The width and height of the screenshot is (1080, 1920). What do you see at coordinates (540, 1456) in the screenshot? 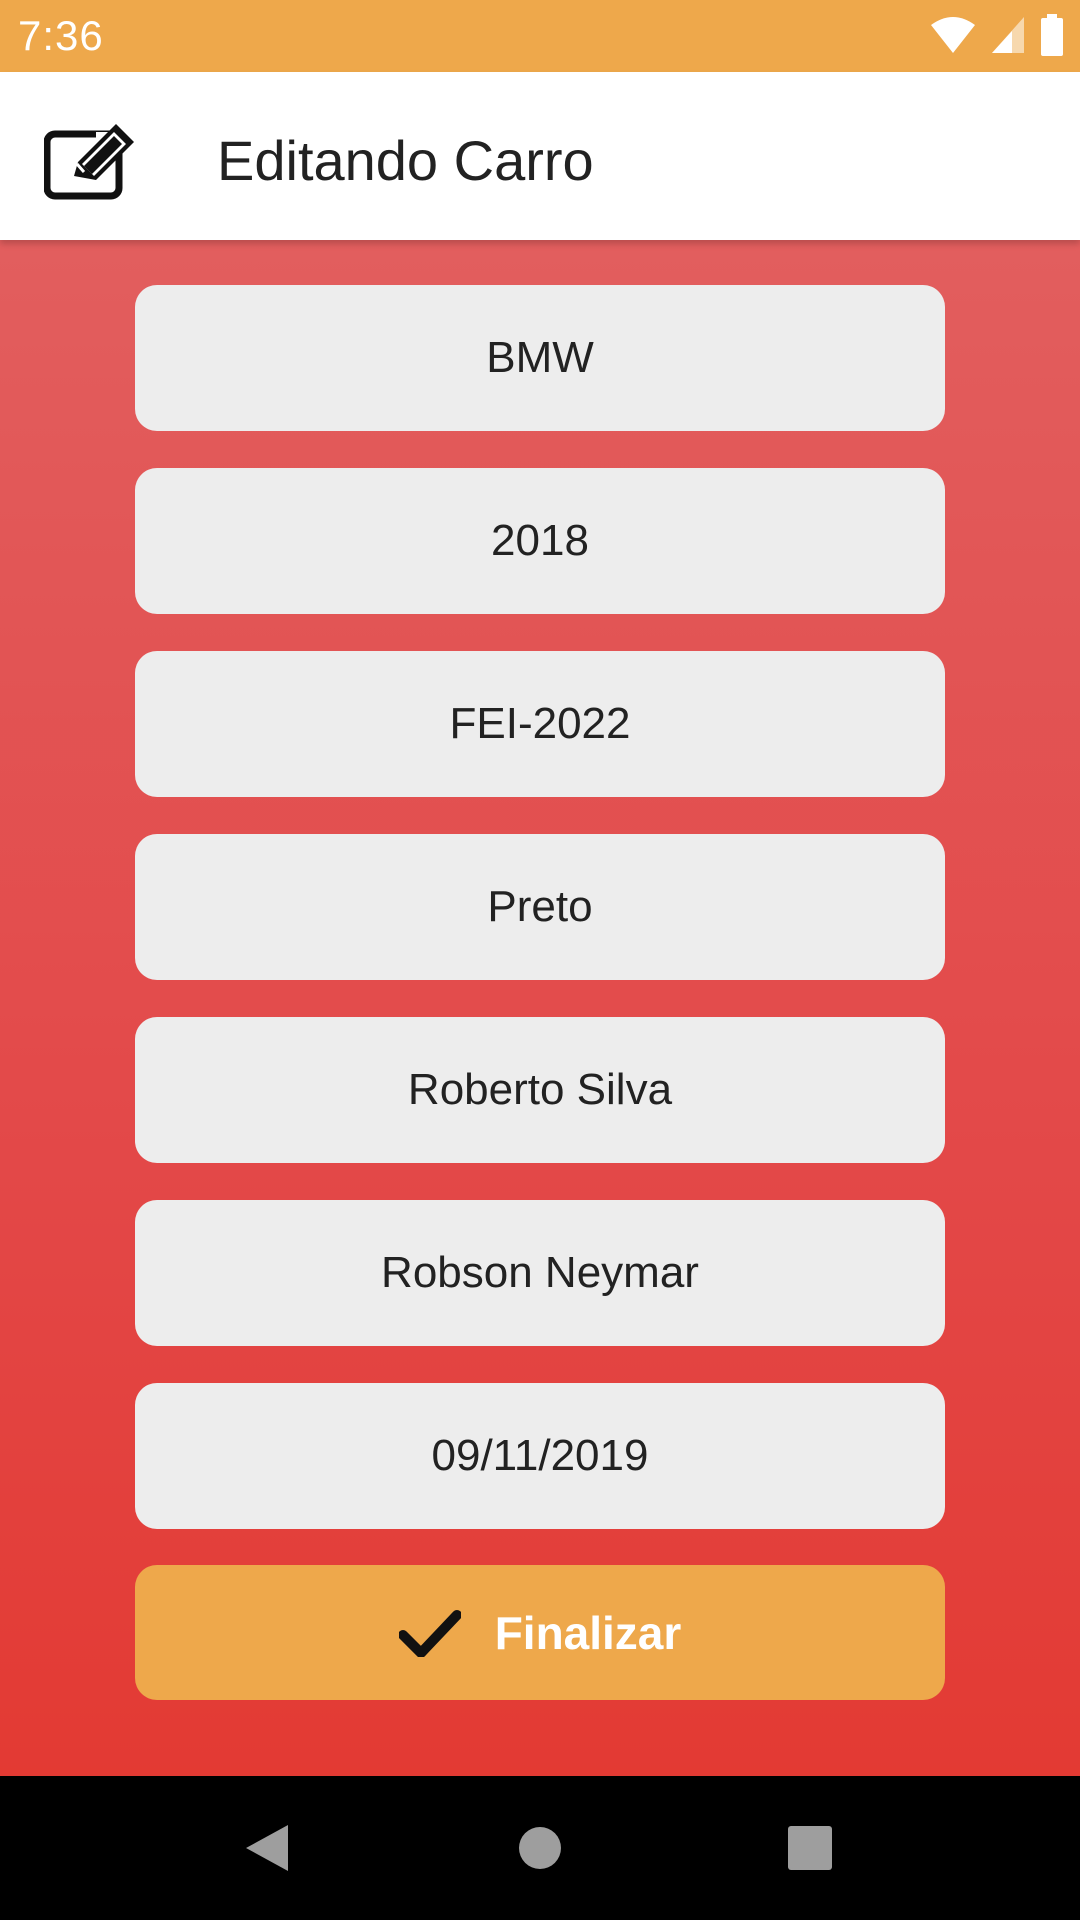
I see `date-field: 09/11/2019` at bounding box center [540, 1456].